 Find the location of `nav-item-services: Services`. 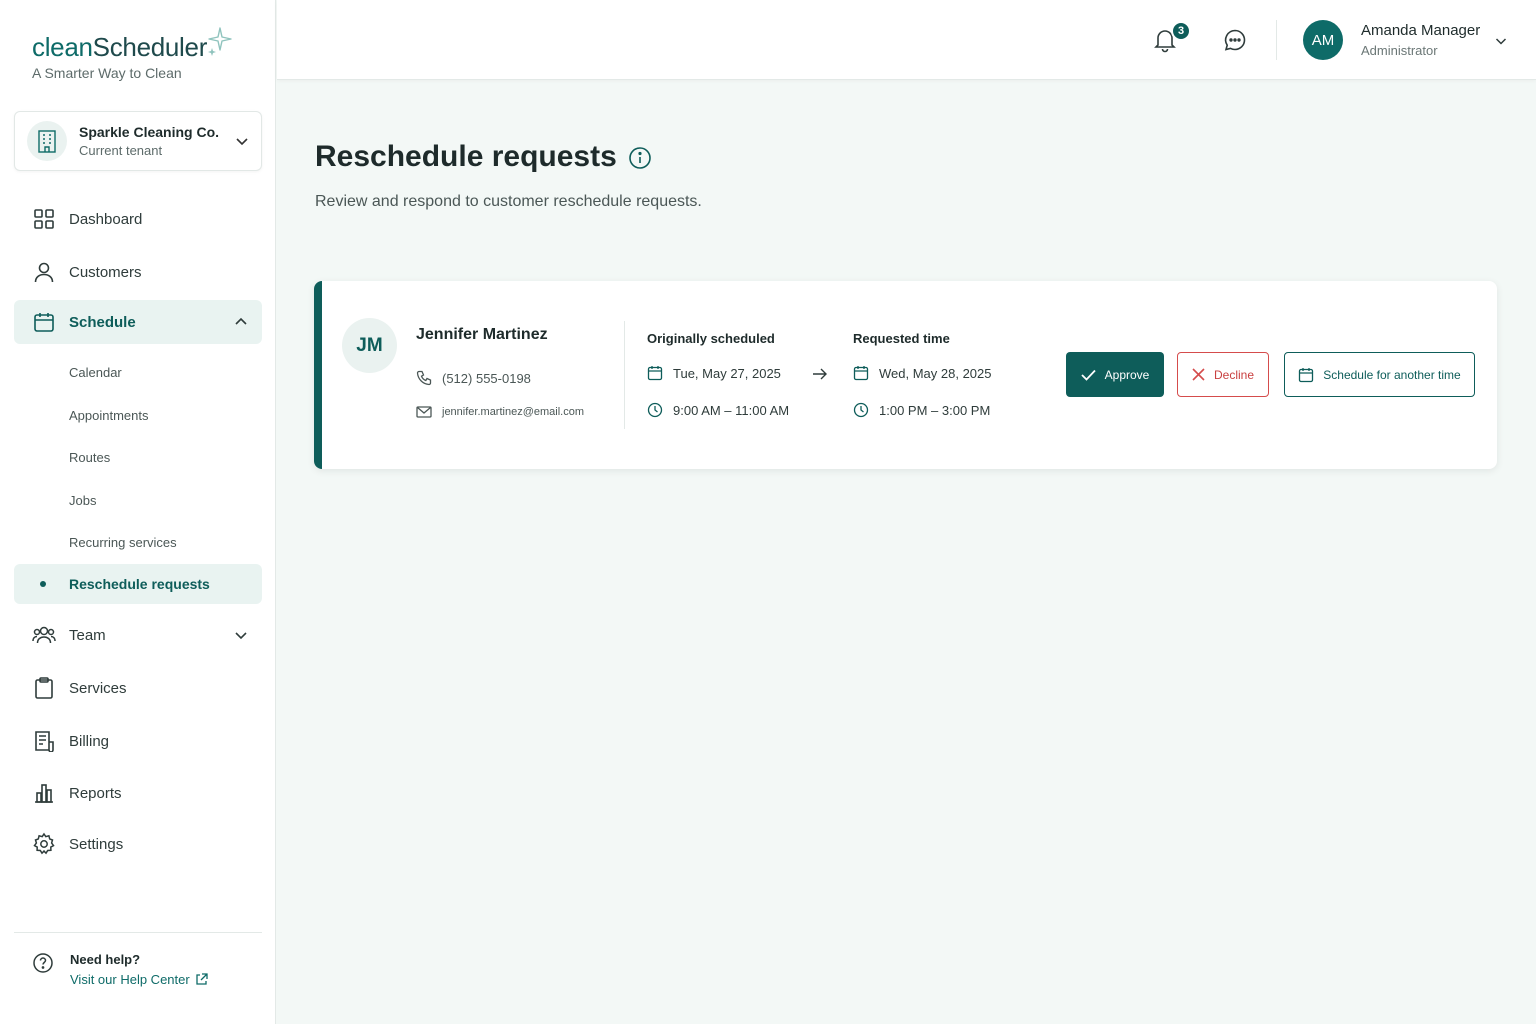

nav-item-services: Services is located at coordinates (138, 688).